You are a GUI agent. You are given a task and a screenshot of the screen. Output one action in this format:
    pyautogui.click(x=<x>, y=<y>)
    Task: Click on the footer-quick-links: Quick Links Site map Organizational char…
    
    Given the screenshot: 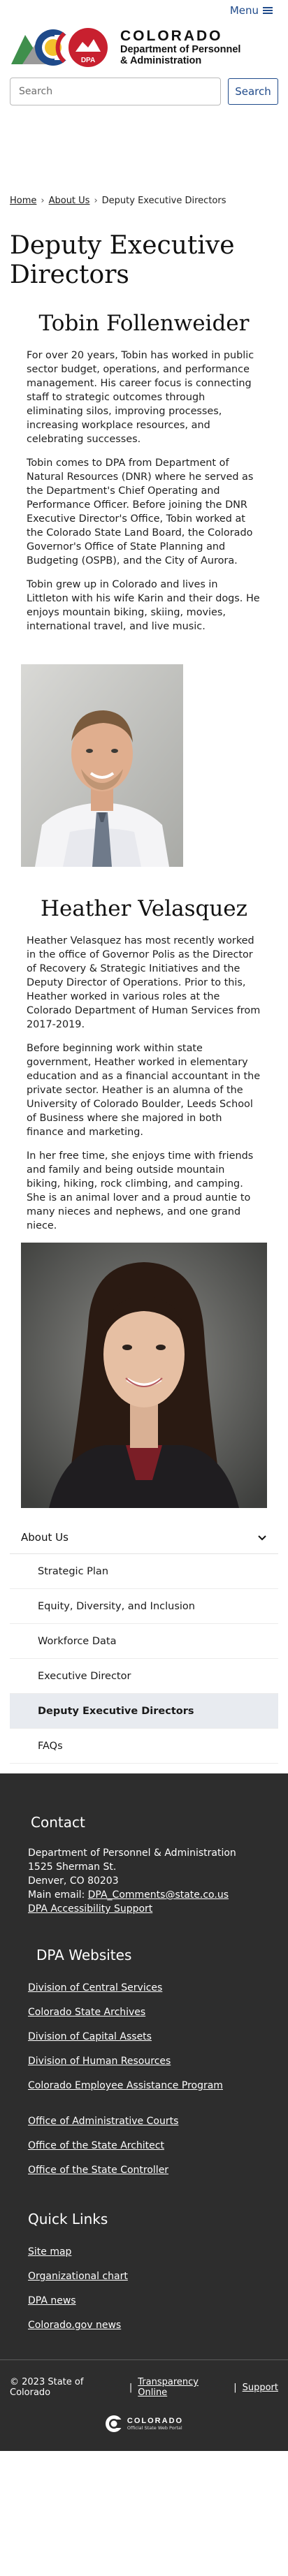 What is the action you would take?
    pyautogui.click(x=144, y=2260)
    